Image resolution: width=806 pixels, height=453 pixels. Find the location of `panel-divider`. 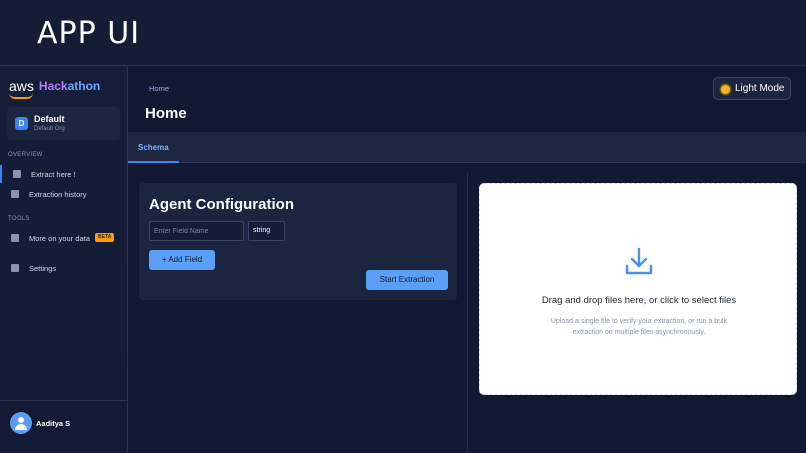

panel-divider is located at coordinates (467, 312).